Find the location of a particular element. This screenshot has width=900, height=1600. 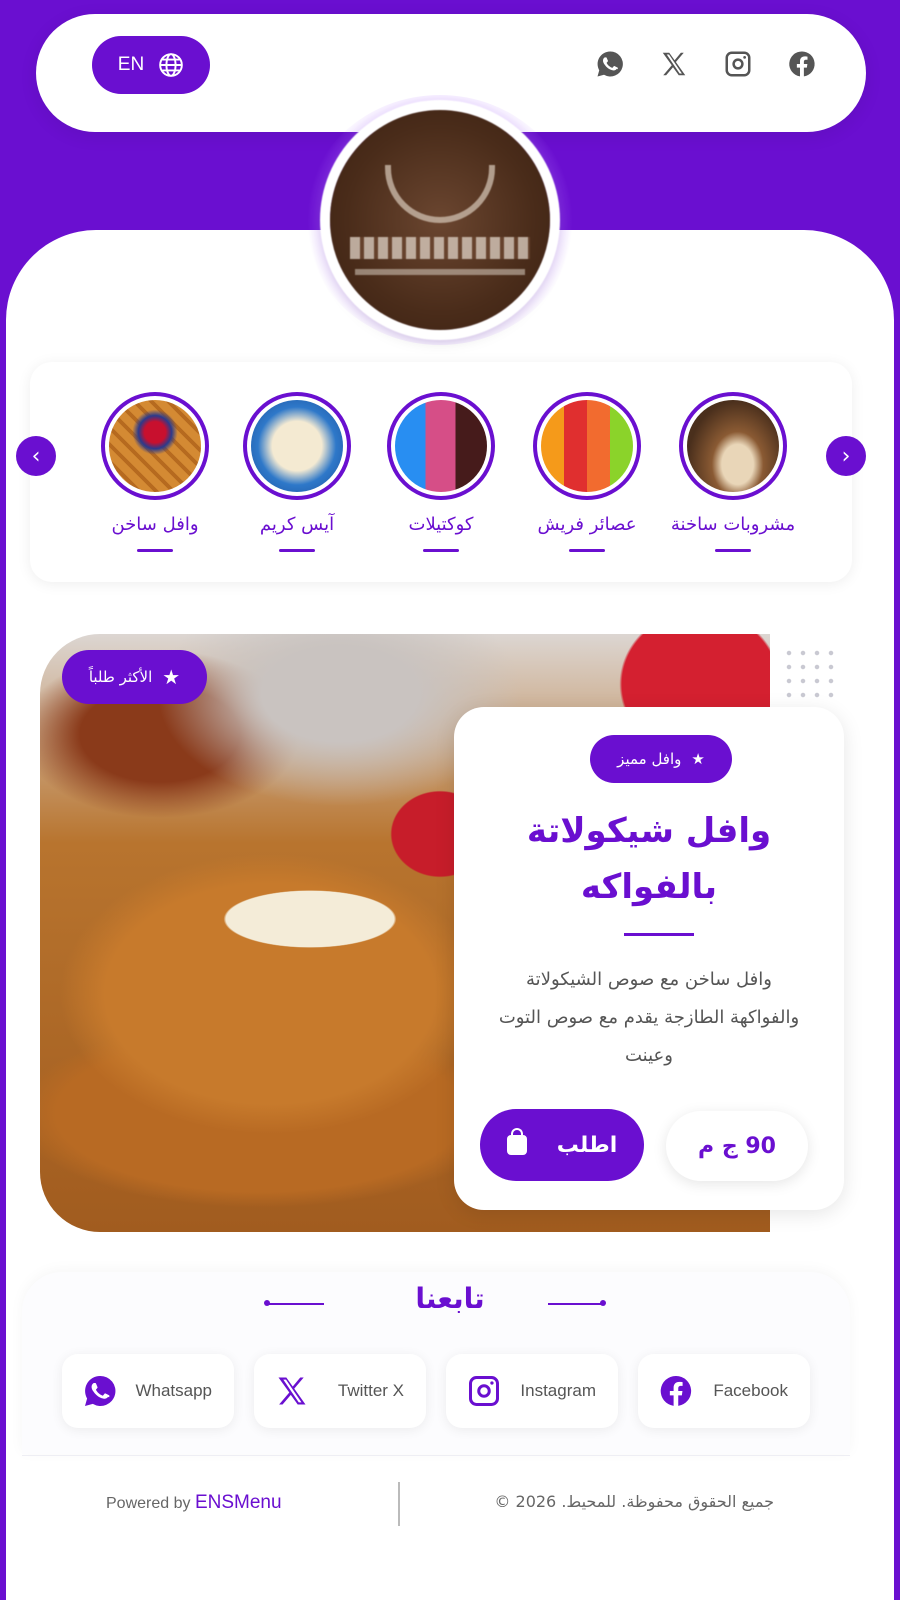

language-label: EN is located at coordinates (131, 64).